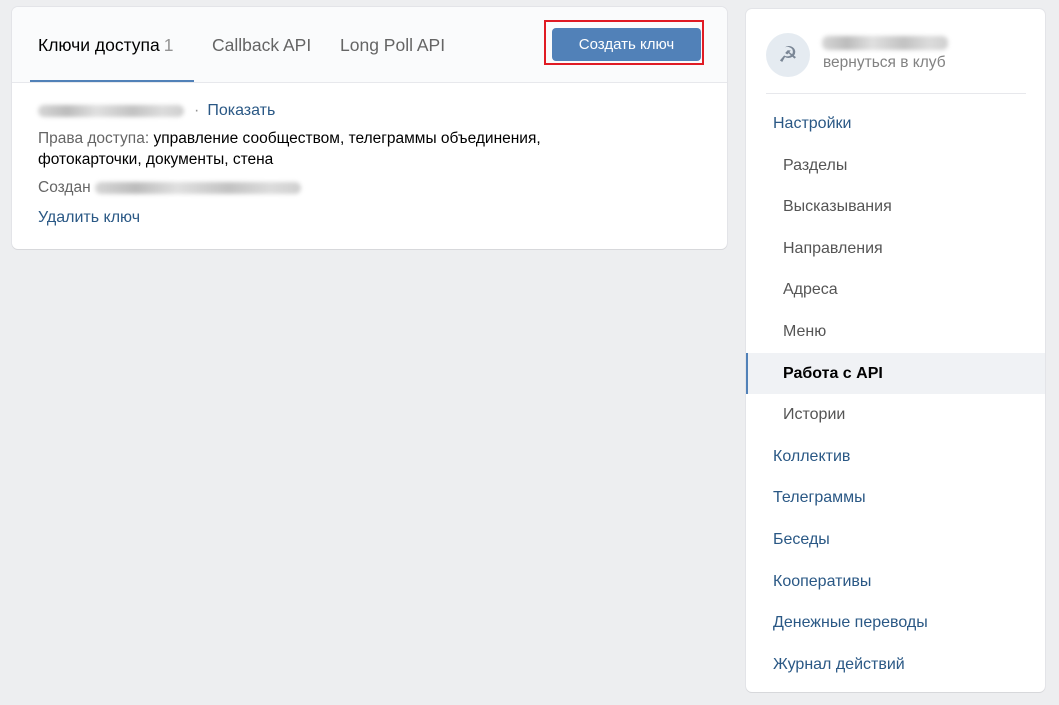 The height and width of the screenshot is (705, 1059). Describe the element at coordinates (241, 111) in the screenshot. I see `show-key-link: Показать` at that location.